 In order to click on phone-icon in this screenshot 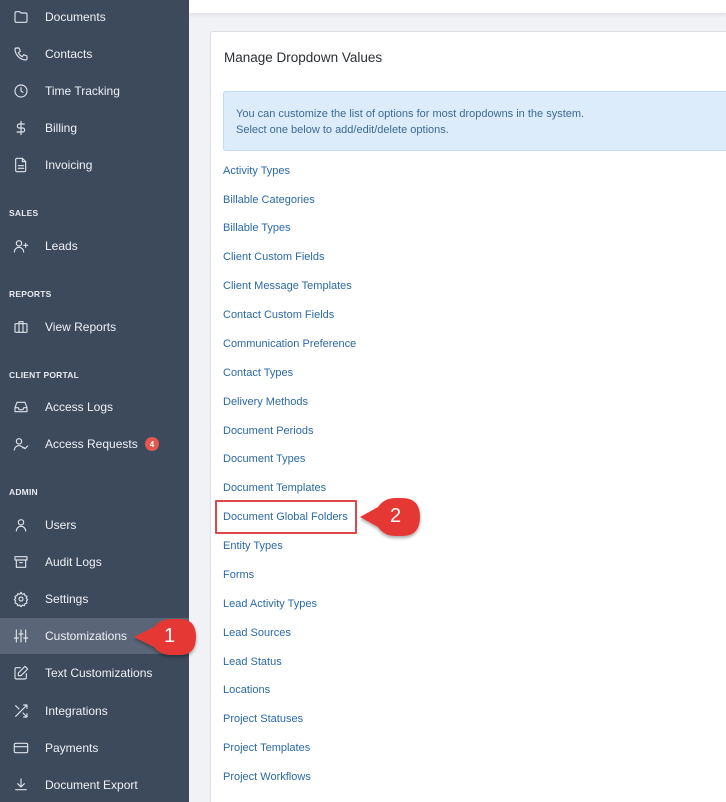, I will do `click(21, 54)`.